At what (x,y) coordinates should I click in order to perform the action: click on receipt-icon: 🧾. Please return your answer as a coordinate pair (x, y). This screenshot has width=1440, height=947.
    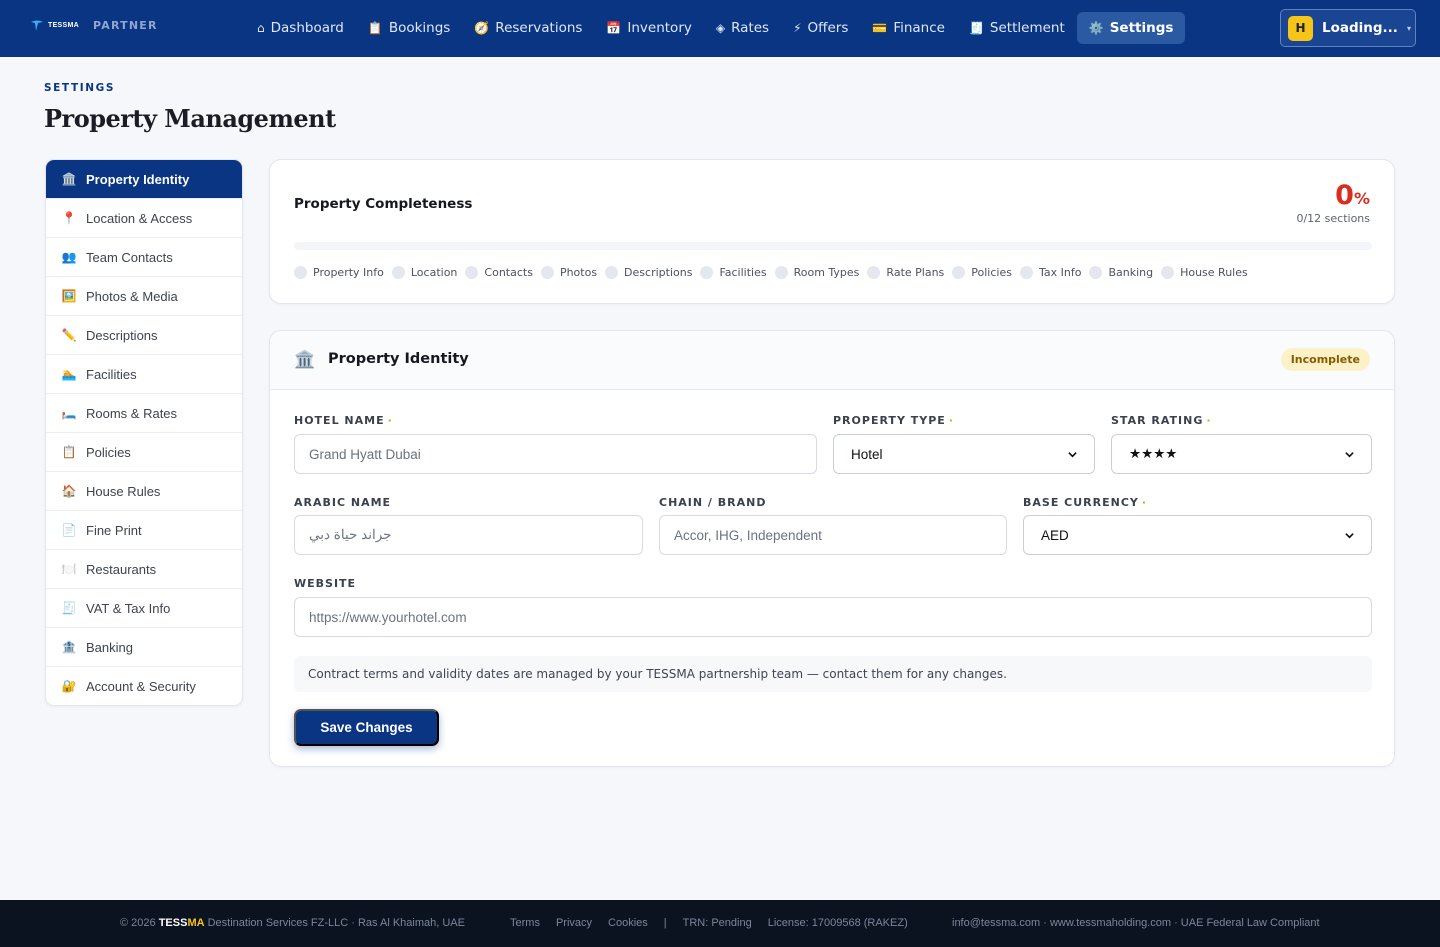
    Looking at the image, I should click on (976, 28).